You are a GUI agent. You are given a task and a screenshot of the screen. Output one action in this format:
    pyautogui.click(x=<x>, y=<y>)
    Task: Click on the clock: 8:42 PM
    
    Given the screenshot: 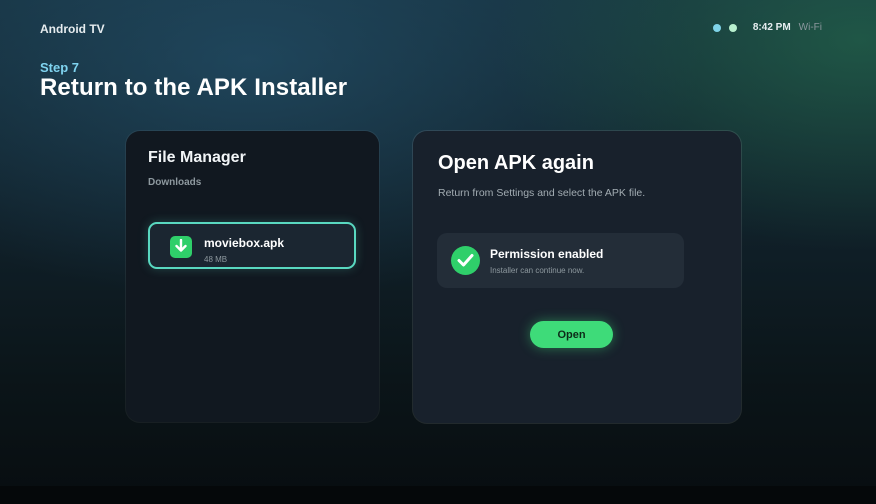 What is the action you would take?
    pyautogui.click(x=771, y=27)
    